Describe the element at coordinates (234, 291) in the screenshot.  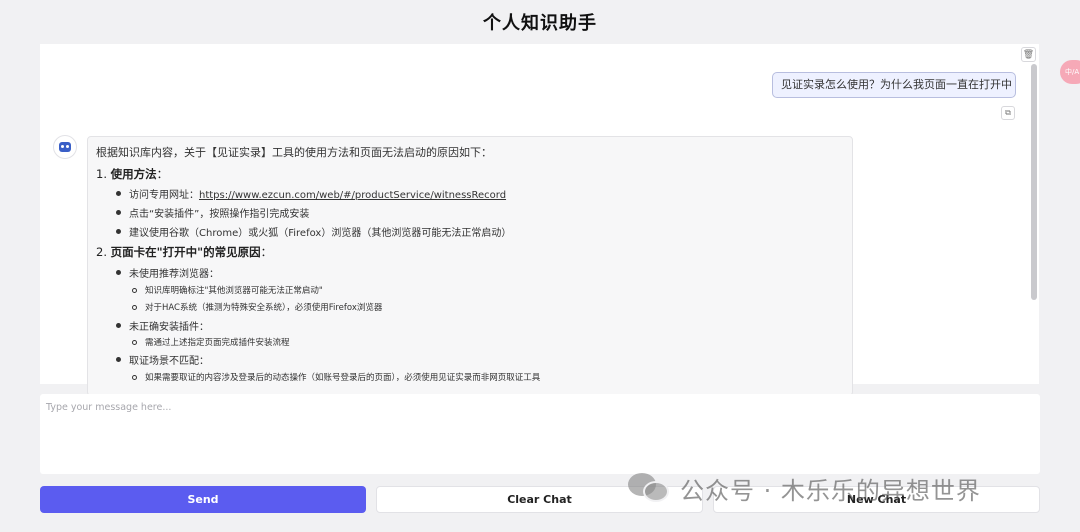
I see `sub-list-item: 知识库明确标注"其他浏览器可能无法正常启动"` at that location.